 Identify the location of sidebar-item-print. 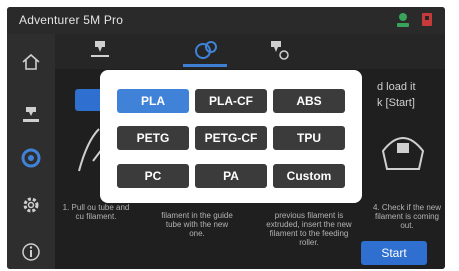
(31, 114).